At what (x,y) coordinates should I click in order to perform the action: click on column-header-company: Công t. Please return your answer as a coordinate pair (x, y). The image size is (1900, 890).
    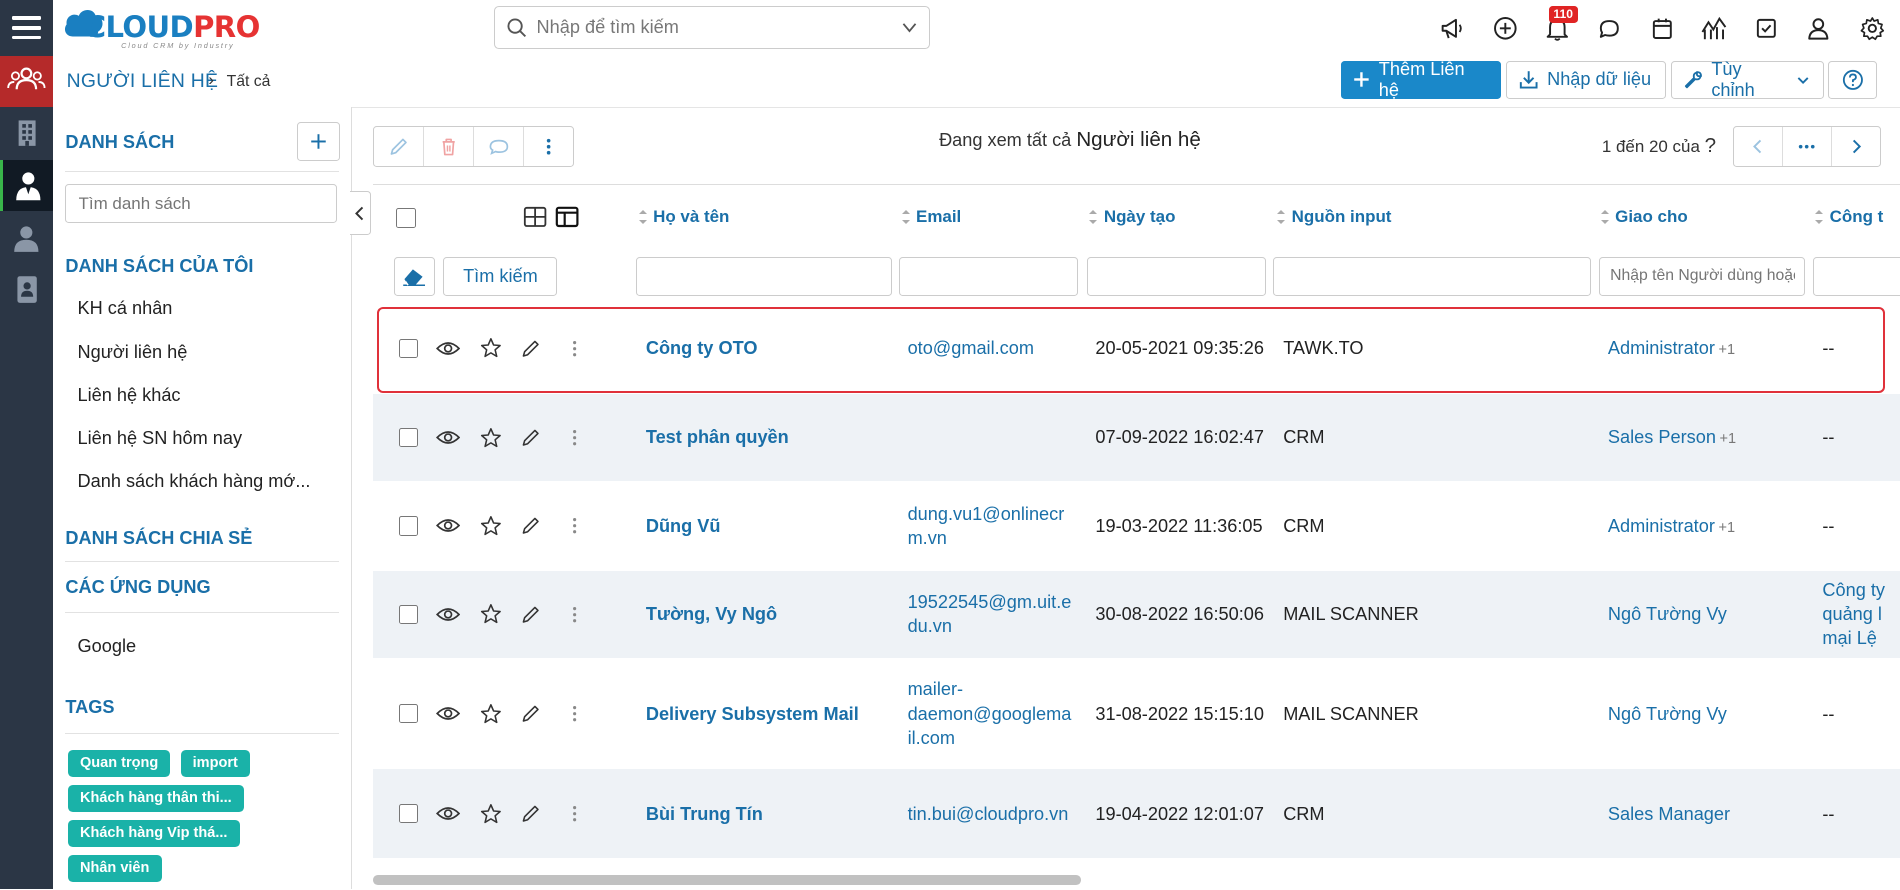
    Looking at the image, I should click on (1849, 217).